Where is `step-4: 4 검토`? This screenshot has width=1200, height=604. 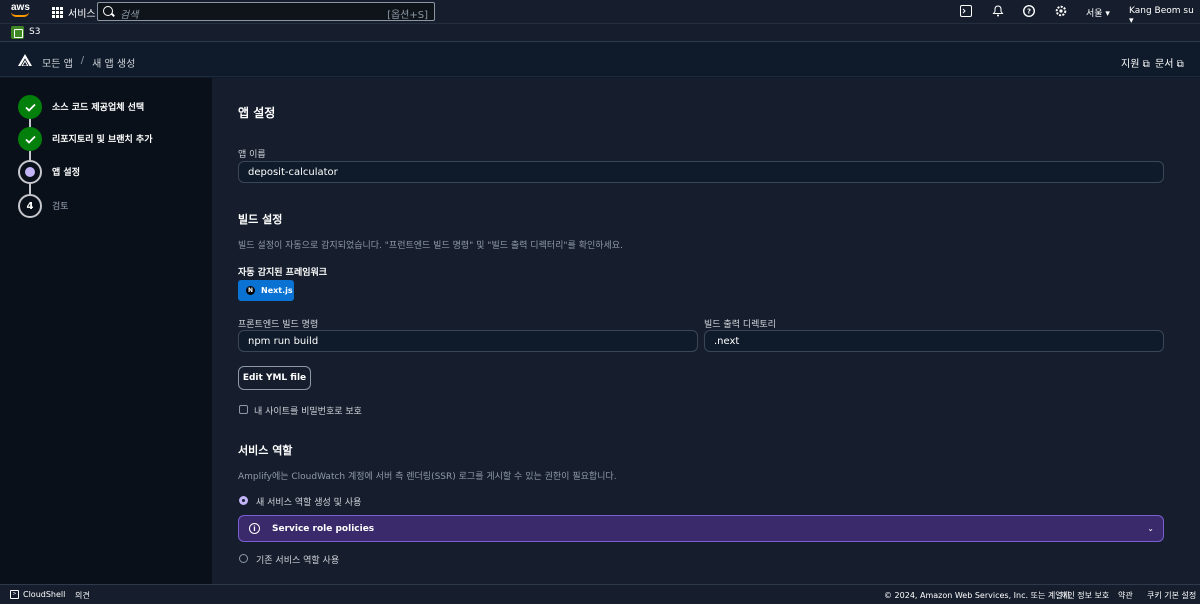 step-4: 4 검토 is located at coordinates (43, 206).